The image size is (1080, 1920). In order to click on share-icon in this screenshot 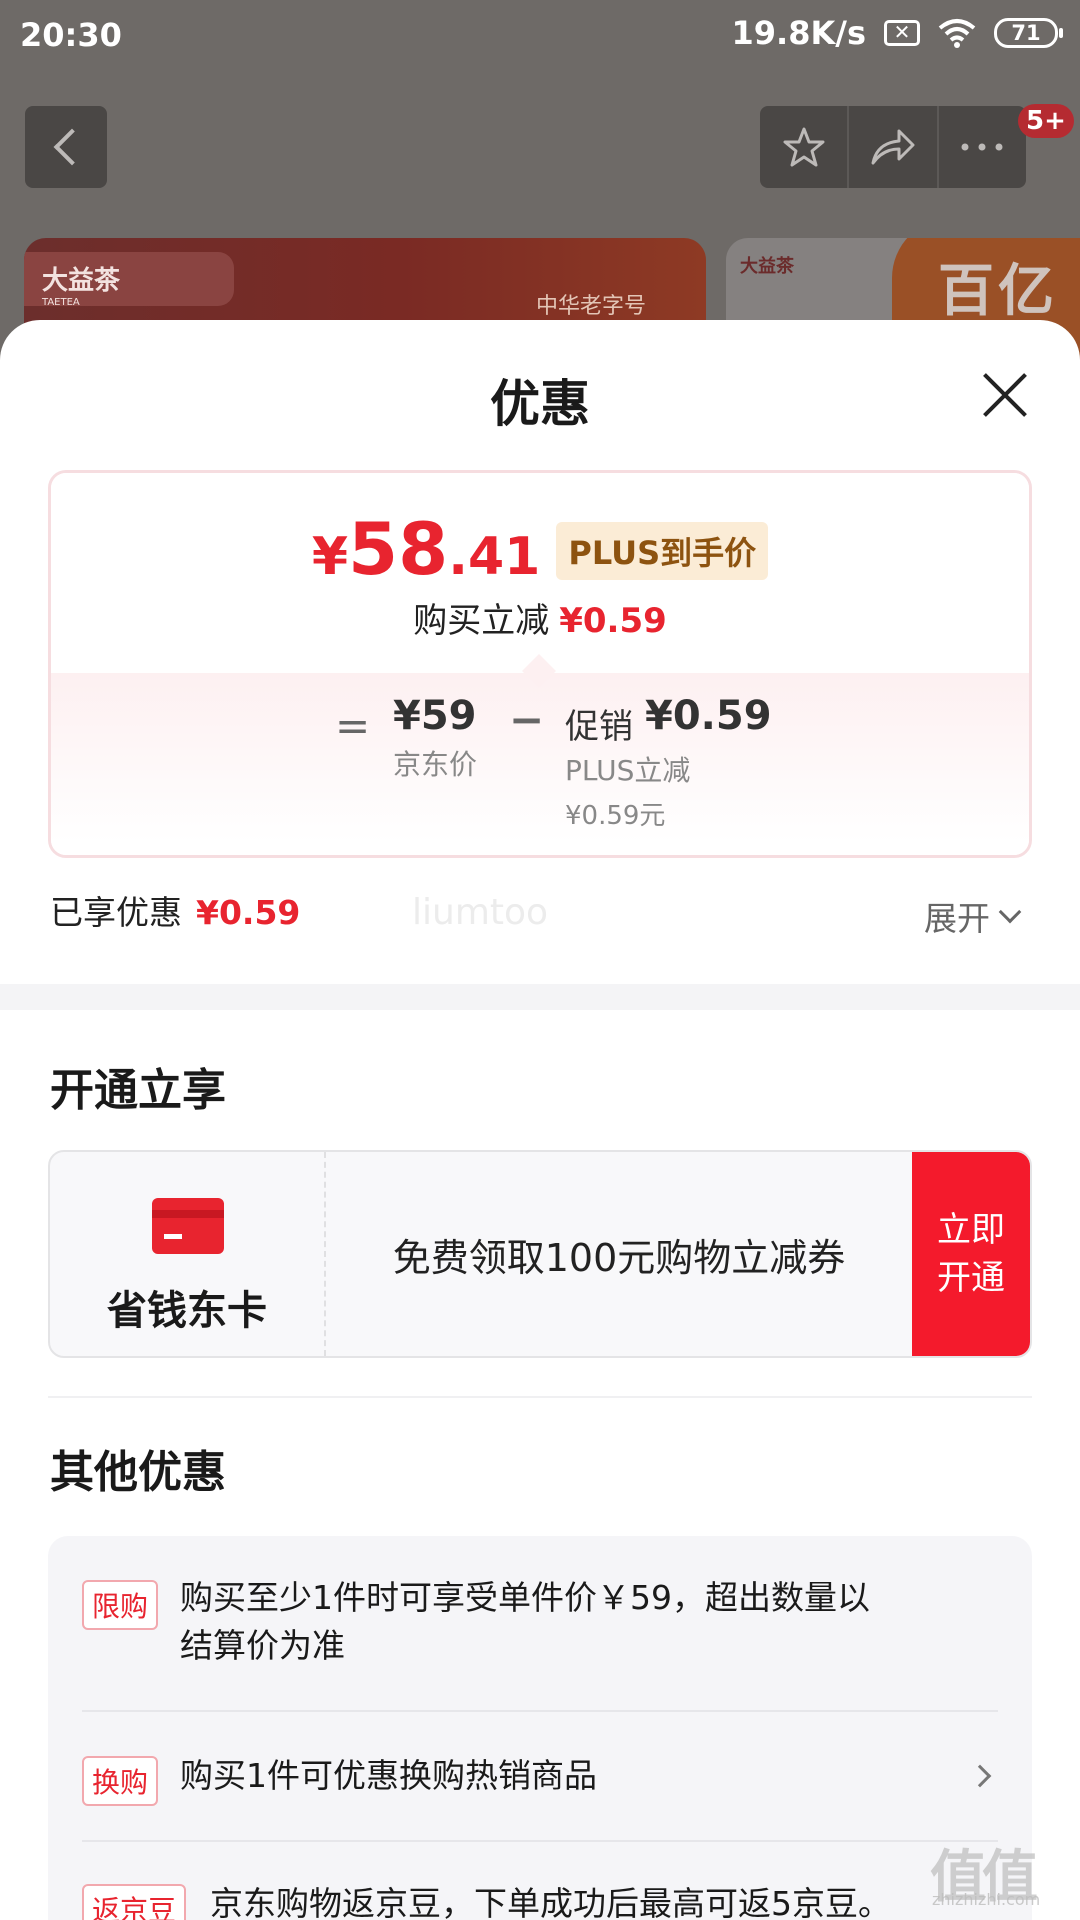, I will do `click(891, 147)`.